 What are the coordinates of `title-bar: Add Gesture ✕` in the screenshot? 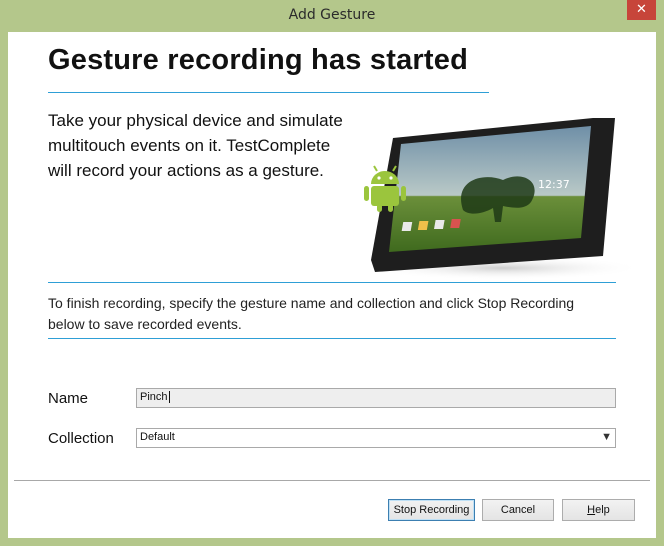 It's located at (332, 16).